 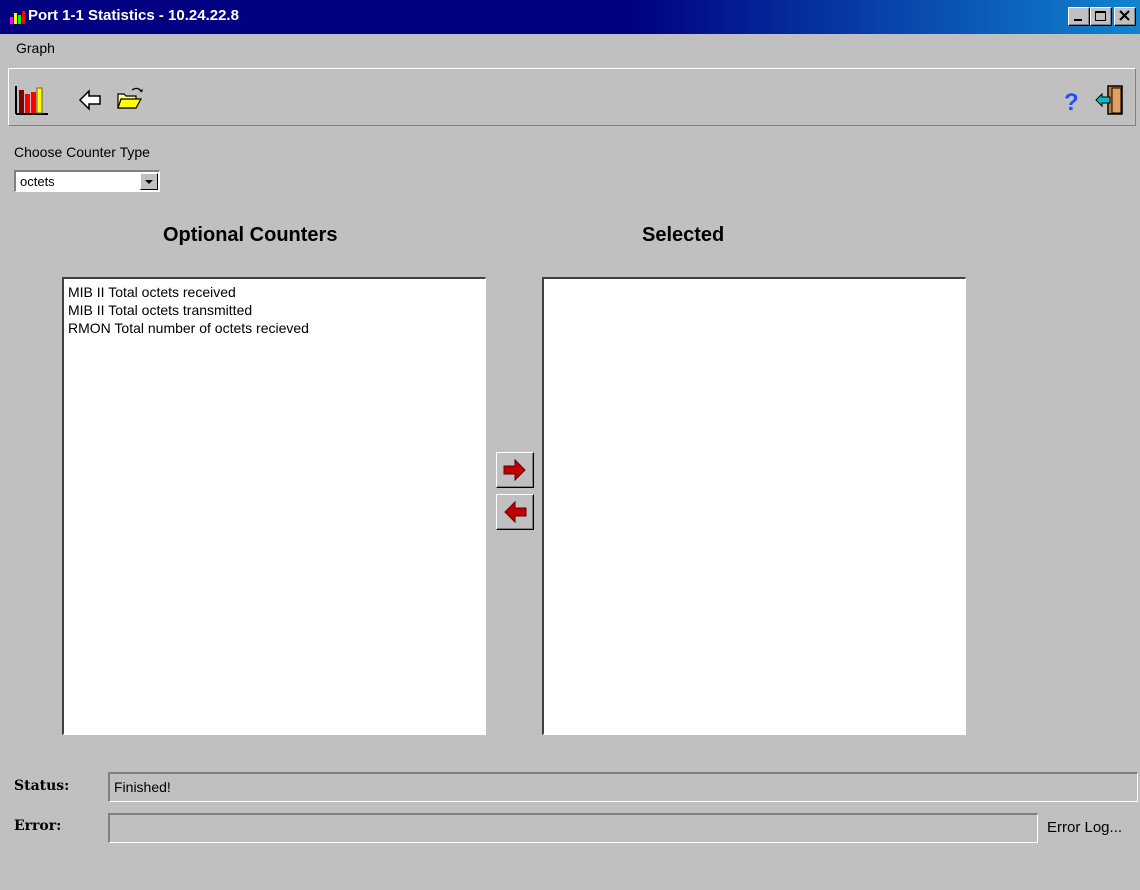 What do you see at coordinates (570, 17) in the screenshot?
I see `title-bar: Port 1-1 Statistics - 10.24.22.8` at bounding box center [570, 17].